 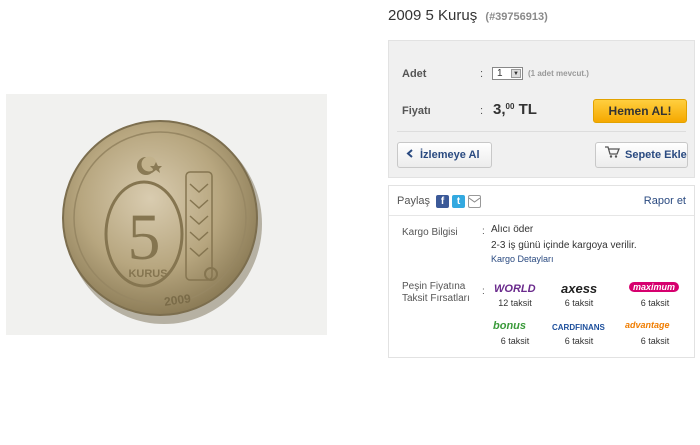 I want to click on advantage-installments: 6 taksit, so click(x=655, y=341).